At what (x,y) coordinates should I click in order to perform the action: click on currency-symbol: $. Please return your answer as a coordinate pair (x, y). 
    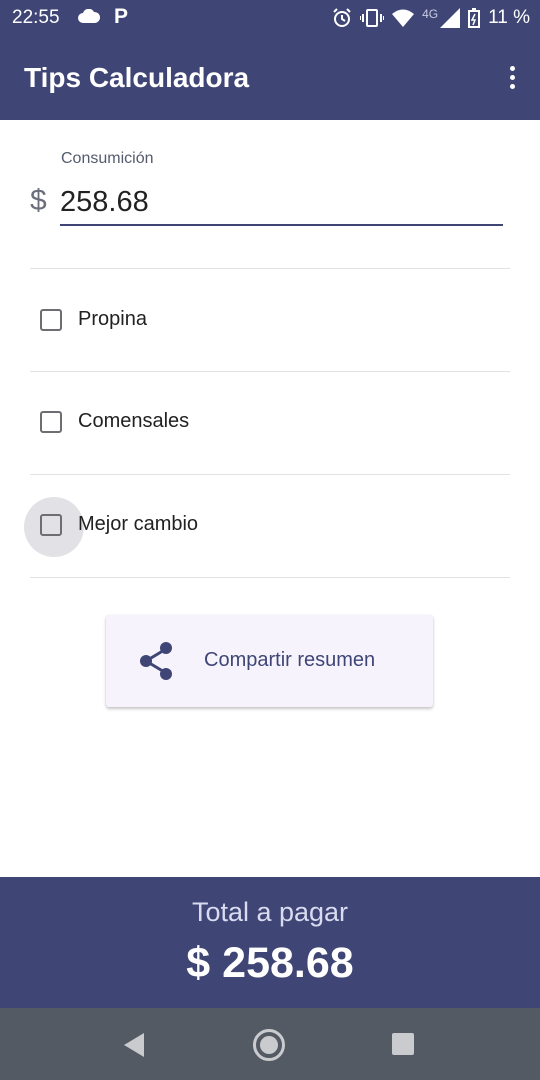
    Looking at the image, I should click on (38, 200).